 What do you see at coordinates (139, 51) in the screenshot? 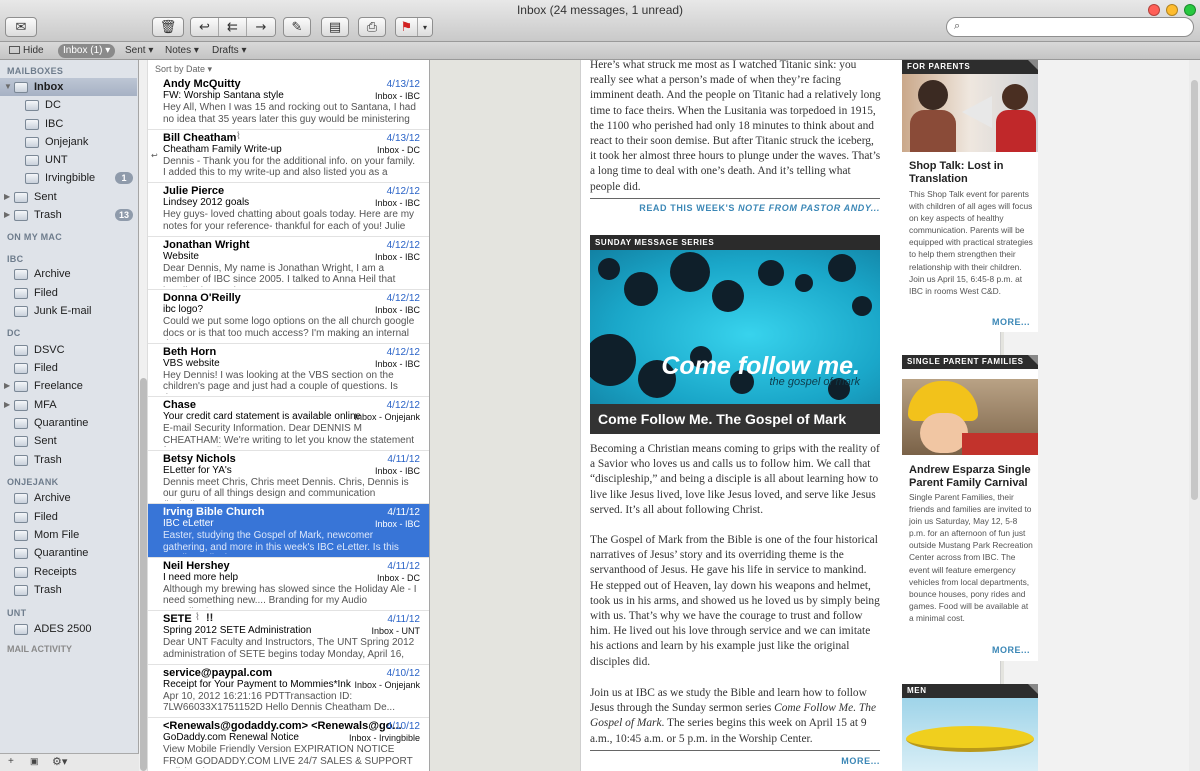
I see `fav-sent: Sent ▾` at bounding box center [139, 51].